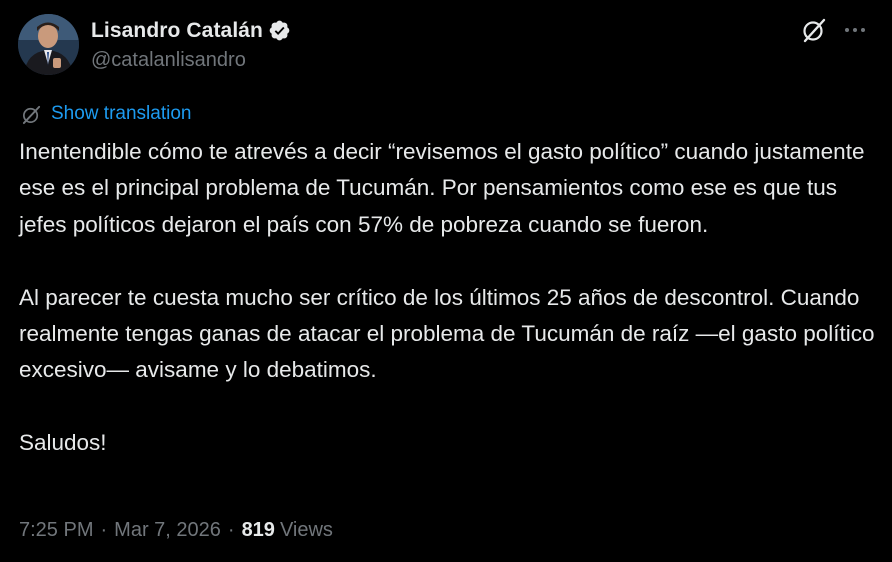 This screenshot has width=892, height=562. What do you see at coordinates (279, 30) in the screenshot?
I see `verified-badge-icon` at bounding box center [279, 30].